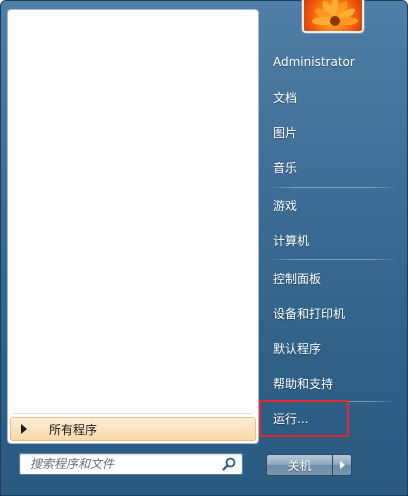  I want to click on user-avatar, so click(333, 16).